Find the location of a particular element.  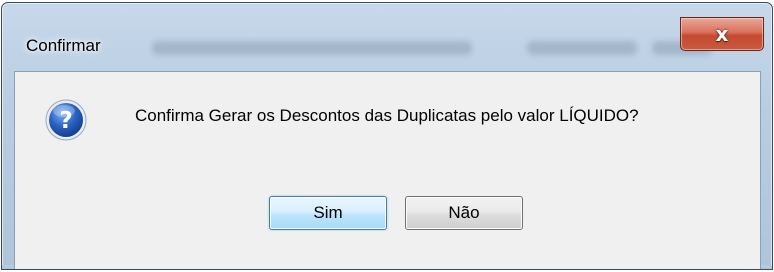

no-button-label: Não is located at coordinates (464, 212).